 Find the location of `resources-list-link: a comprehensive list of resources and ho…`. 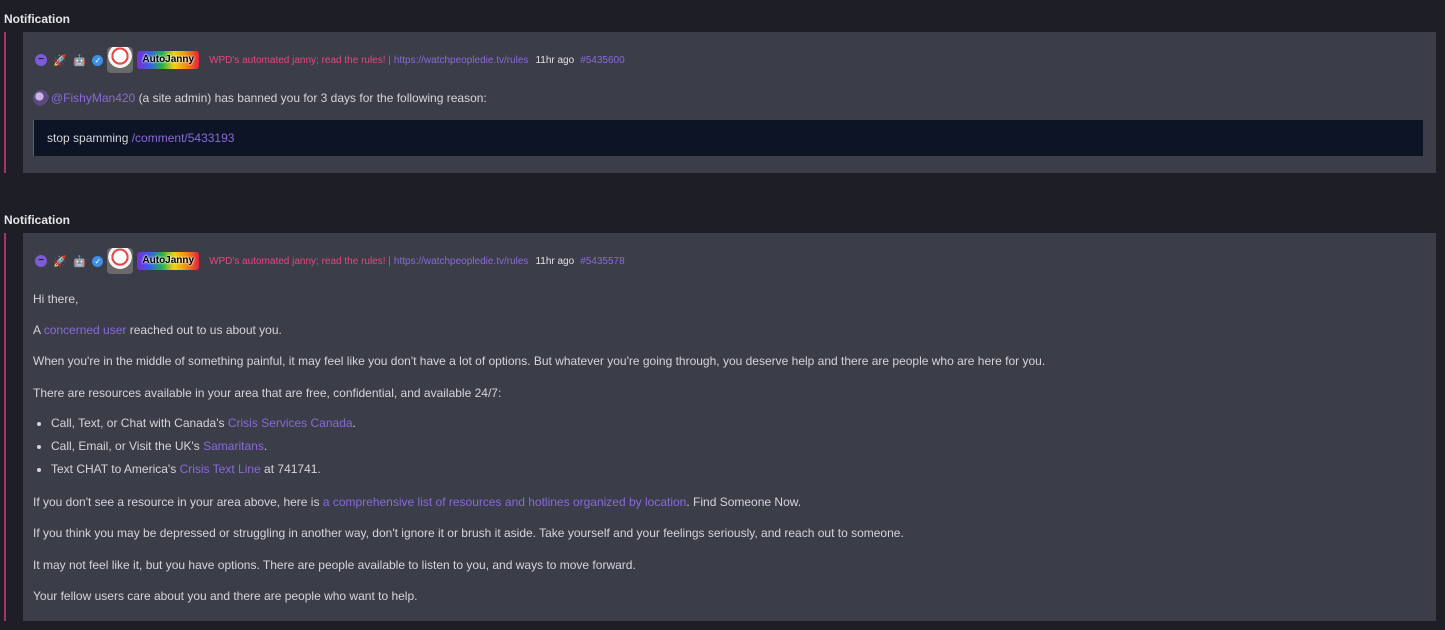

resources-list-link: a comprehensive list of resources and ho… is located at coordinates (505, 502).